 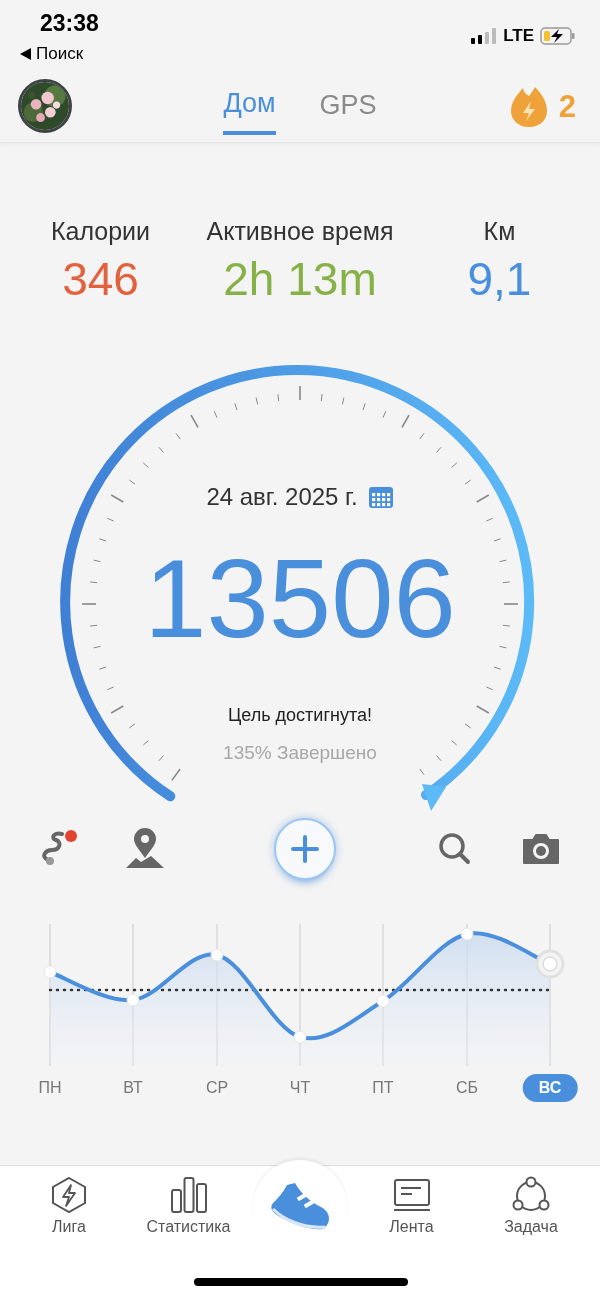 What do you see at coordinates (249, 107) in the screenshot?
I see `tab: Дом` at bounding box center [249, 107].